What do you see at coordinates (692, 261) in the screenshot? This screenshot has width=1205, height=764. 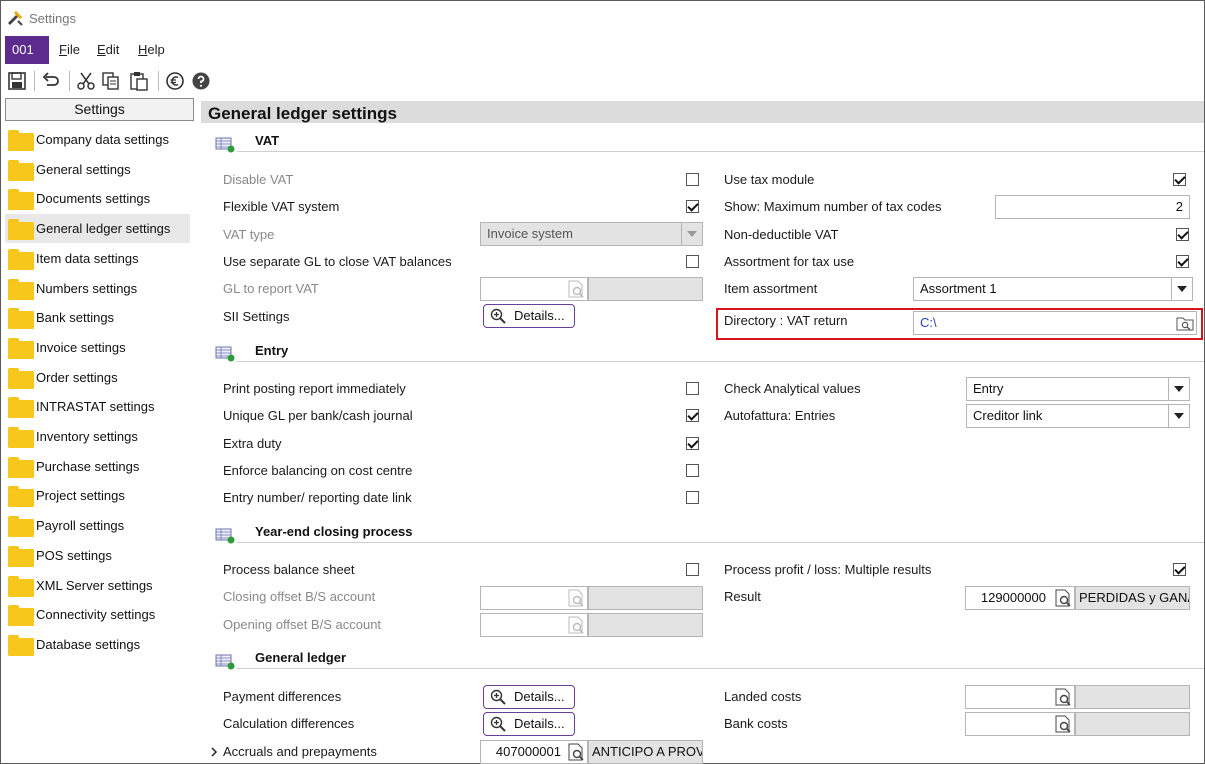 I see `separate-gl-checkbox` at bounding box center [692, 261].